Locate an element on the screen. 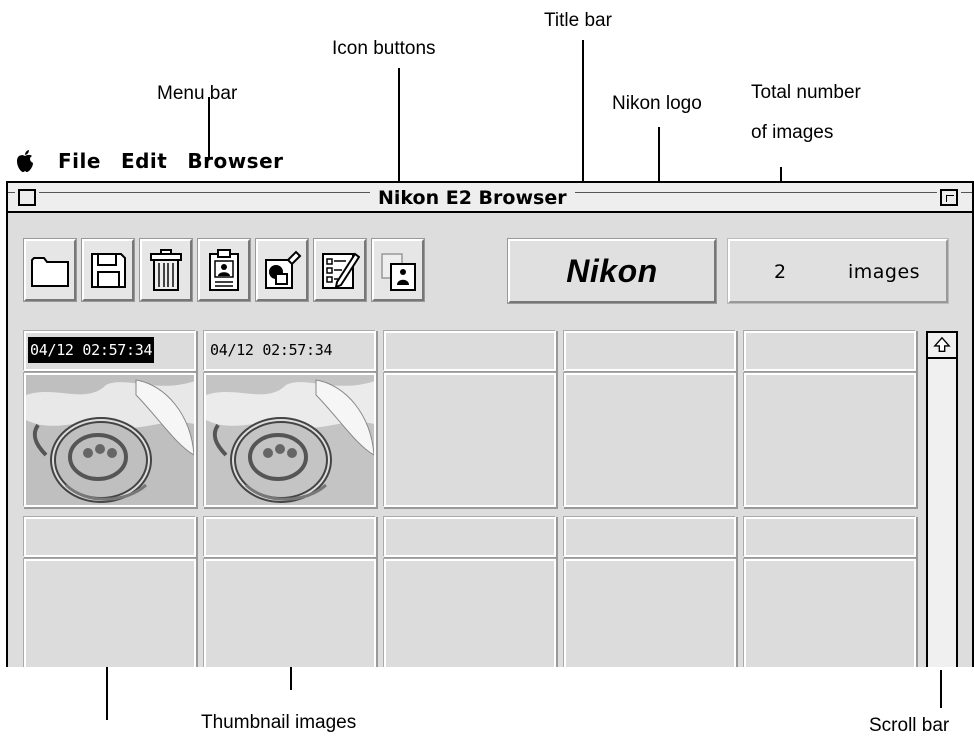 The image size is (974, 739). export-button is located at coordinates (282, 270).